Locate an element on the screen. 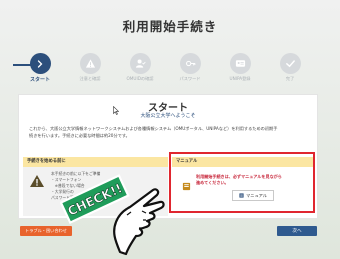  step-unipa: UNIPA登録 is located at coordinates (240, 67).